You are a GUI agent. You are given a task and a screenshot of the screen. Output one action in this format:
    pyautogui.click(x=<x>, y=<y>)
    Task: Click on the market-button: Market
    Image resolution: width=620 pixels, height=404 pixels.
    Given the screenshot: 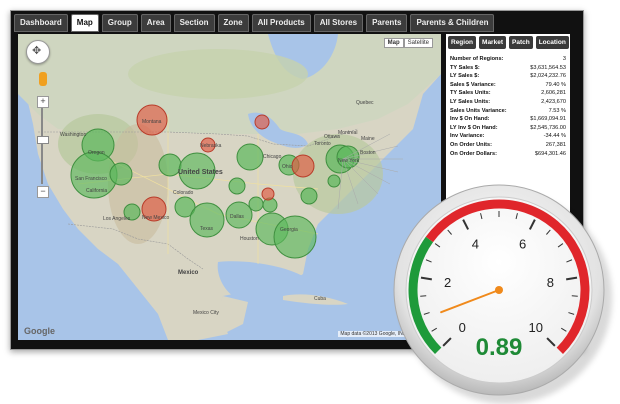 What is the action you would take?
    pyautogui.click(x=492, y=42)
    